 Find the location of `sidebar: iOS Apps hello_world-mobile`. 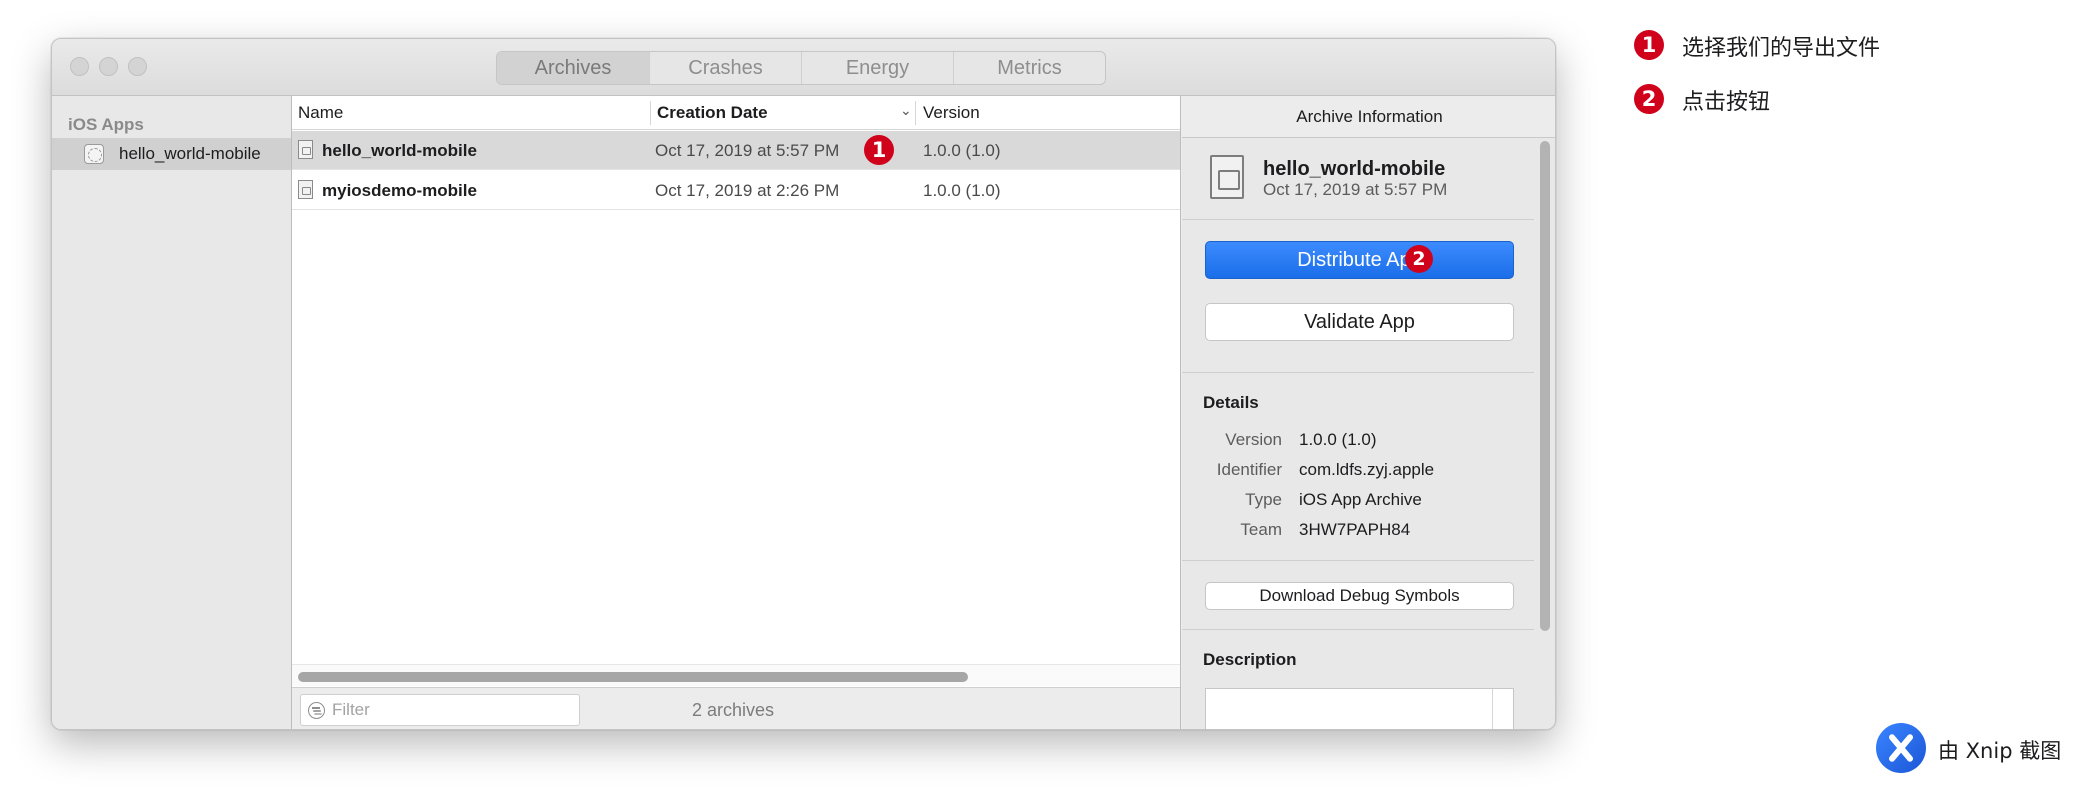

sidebar: iOS Apps hello_world-mobile is located at coordinates (172, 412).